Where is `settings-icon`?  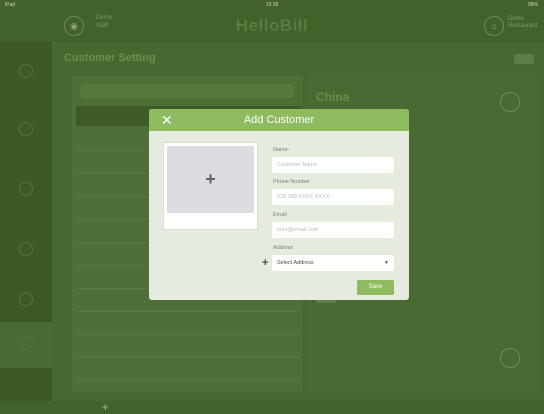
settings-icon is located at coordinates (26, 343).